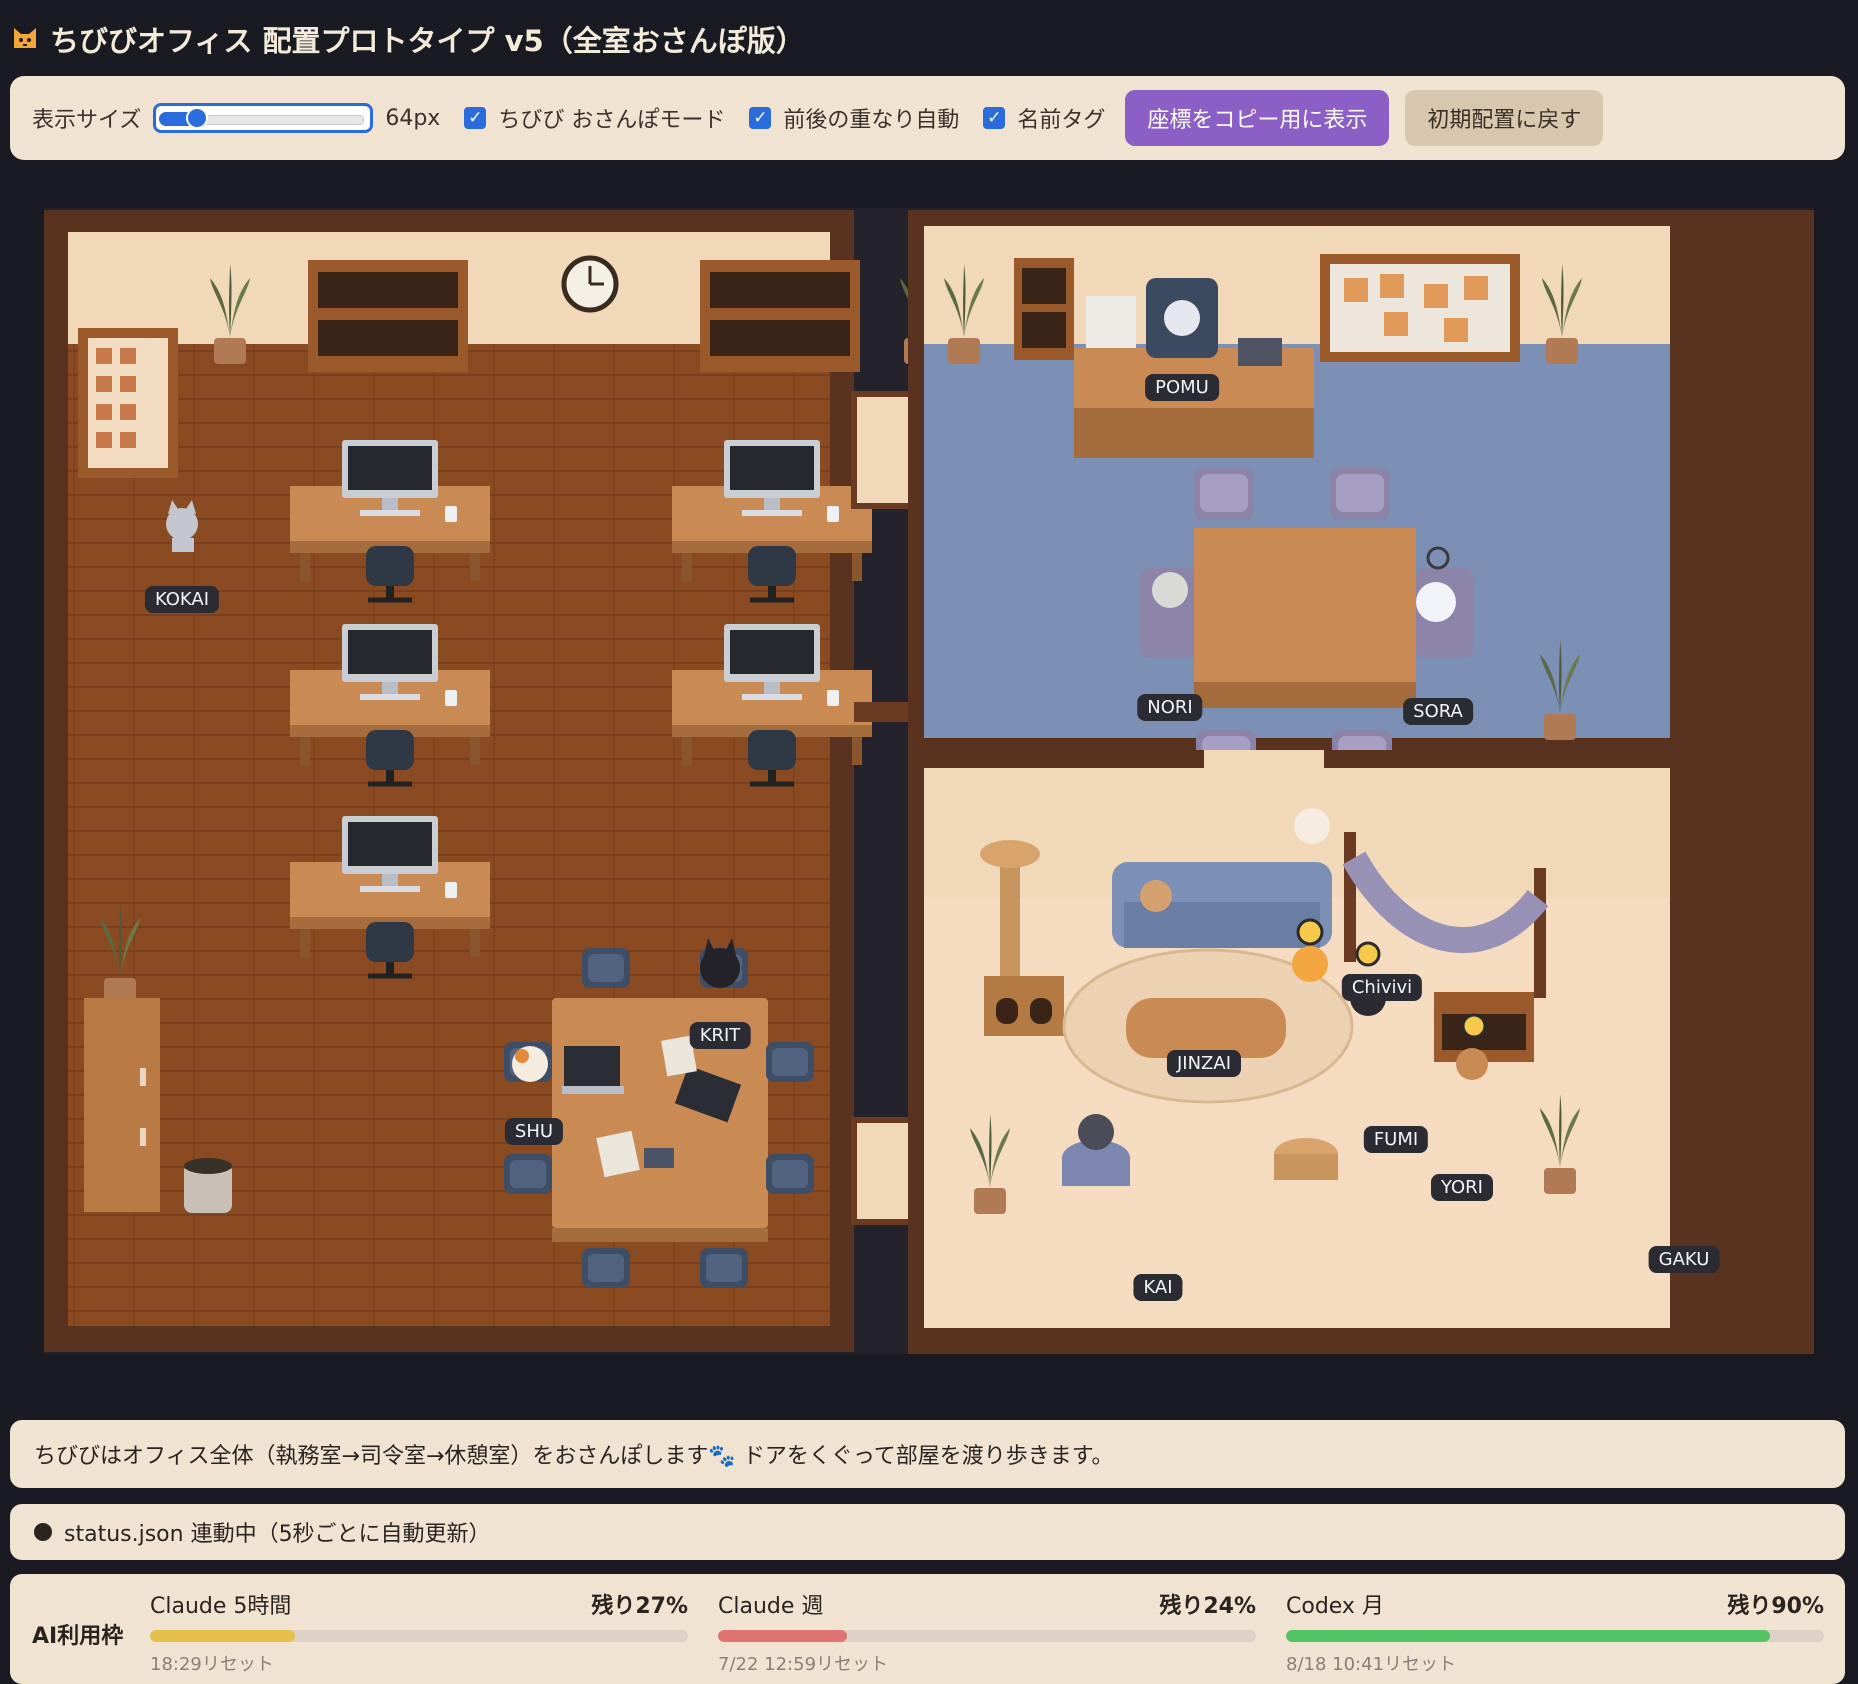  I want to click on auto-overlap-checkbox: ✓, so click(760, 118).